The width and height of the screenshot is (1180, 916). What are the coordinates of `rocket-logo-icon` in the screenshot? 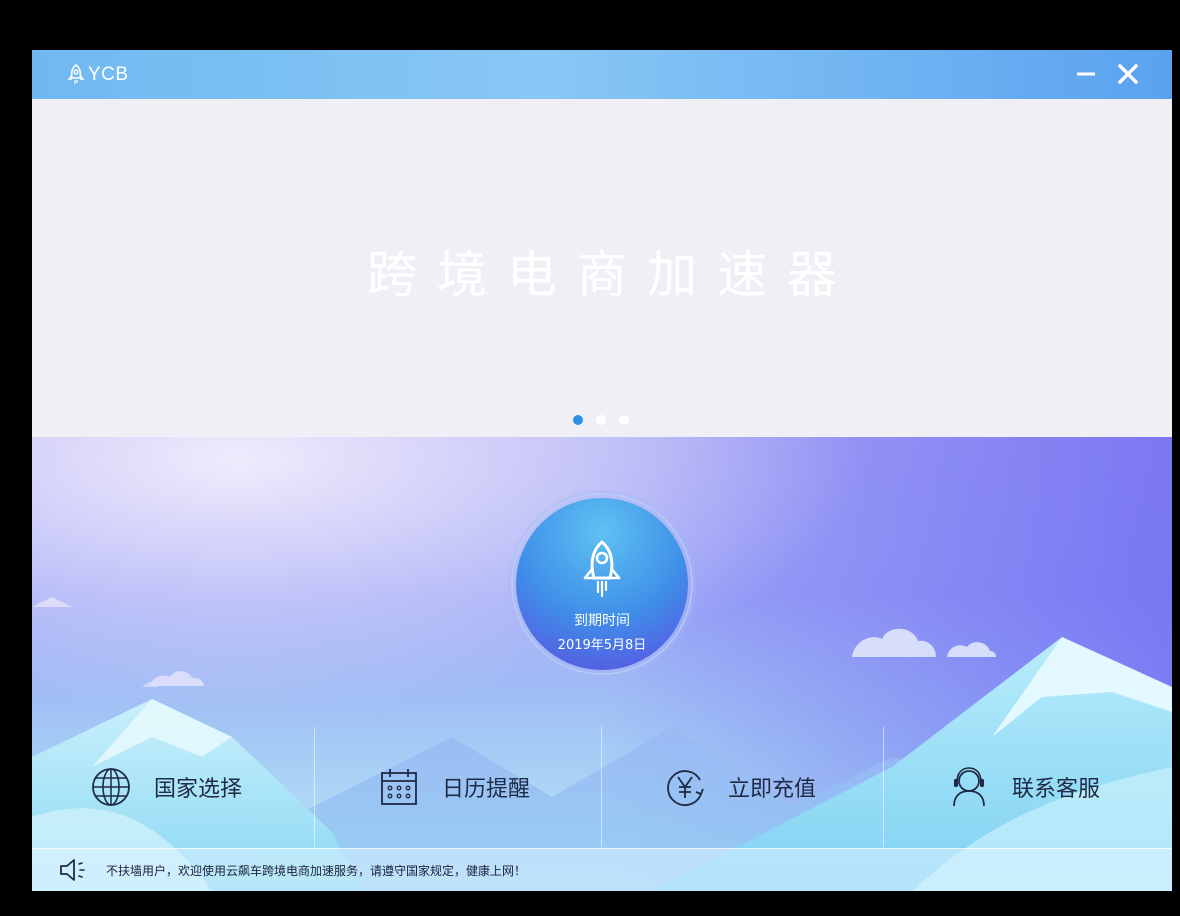 It's located at (76, 74).